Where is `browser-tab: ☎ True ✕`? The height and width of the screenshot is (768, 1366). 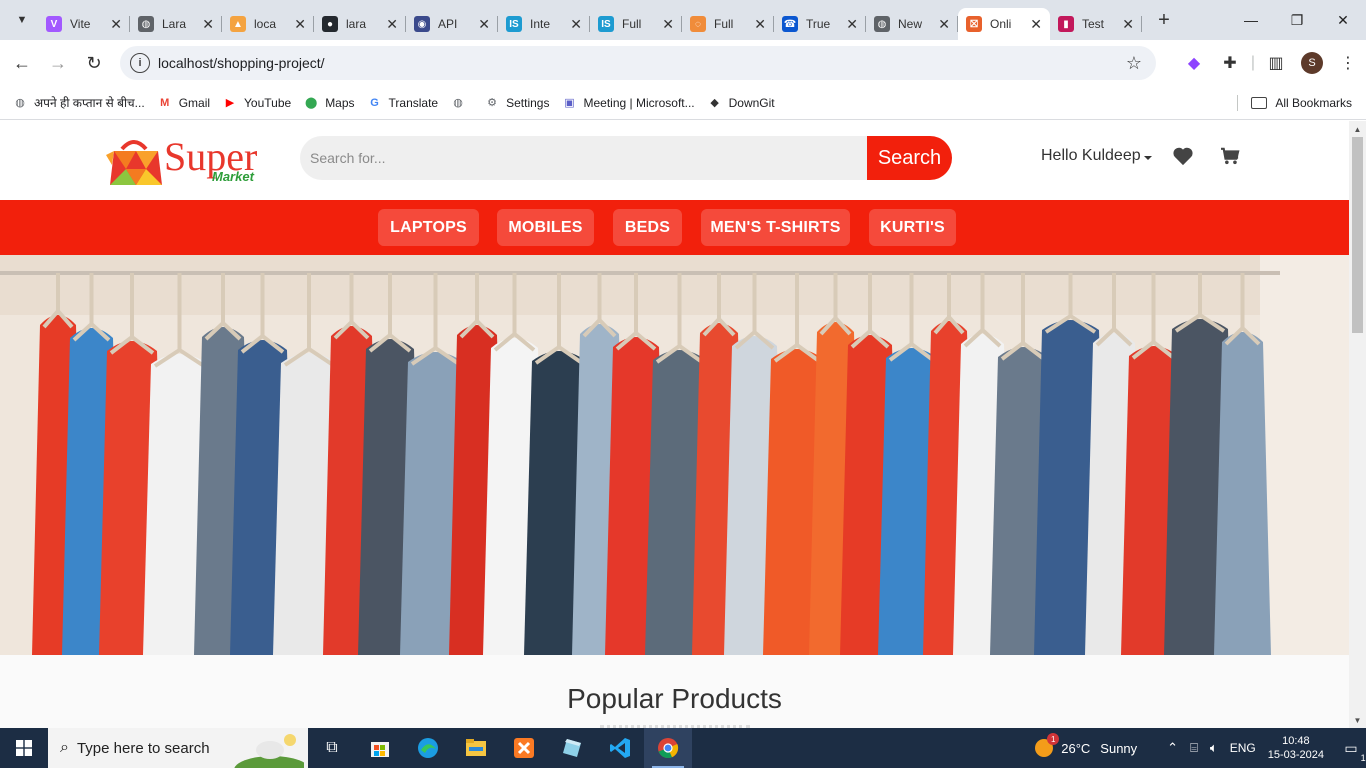 browser-tab: ☎ True ✕ is located at coordinates (820, 24).